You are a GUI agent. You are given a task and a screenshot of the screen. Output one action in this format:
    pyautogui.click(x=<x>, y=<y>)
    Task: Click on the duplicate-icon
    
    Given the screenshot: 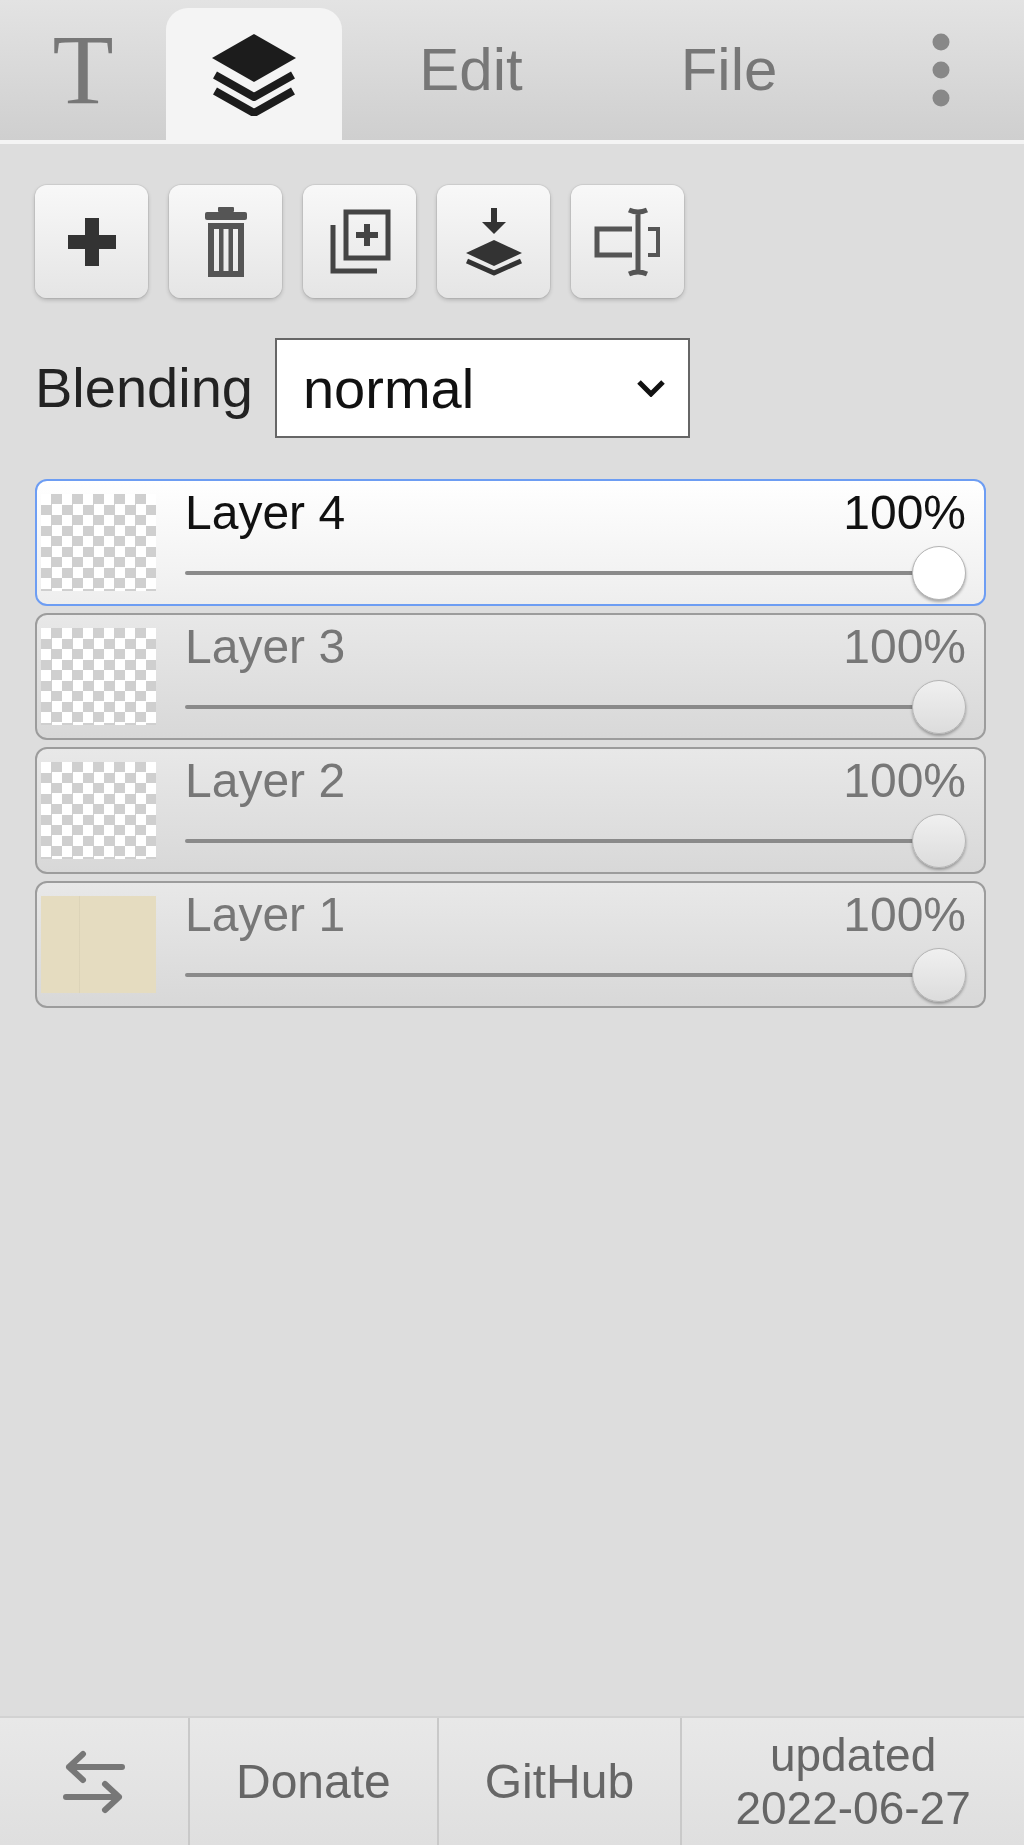 What is the action you would take?
    pyautogui.click(x=359, y=241)
    